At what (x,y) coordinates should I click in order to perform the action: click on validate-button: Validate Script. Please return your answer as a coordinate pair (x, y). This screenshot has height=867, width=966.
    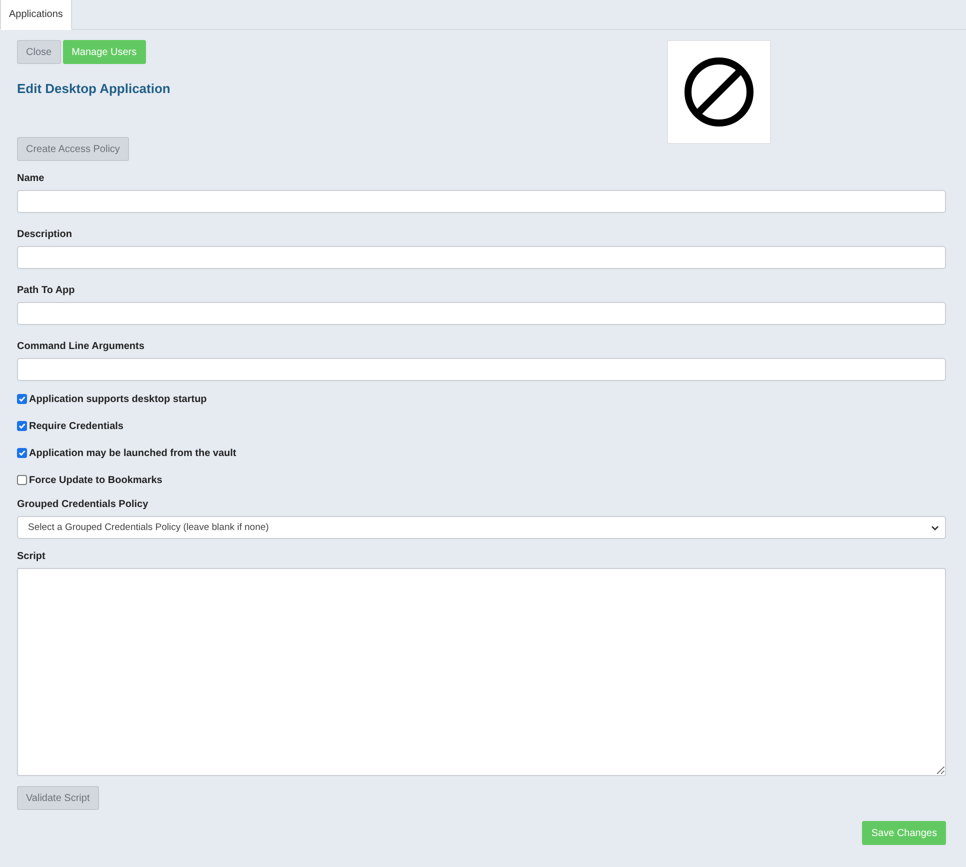
    Looking at the image, I should click on (58, 798).